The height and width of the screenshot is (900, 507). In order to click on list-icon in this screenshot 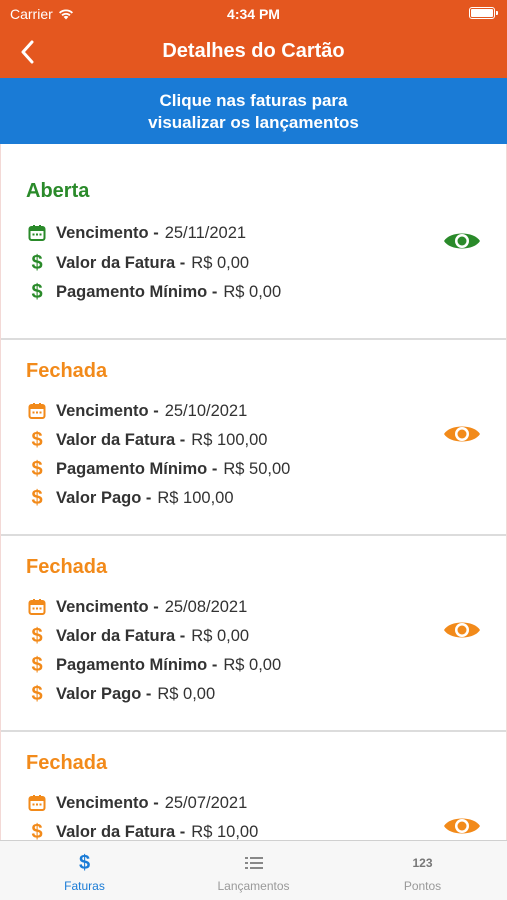, I will do `click(253, 863)`.